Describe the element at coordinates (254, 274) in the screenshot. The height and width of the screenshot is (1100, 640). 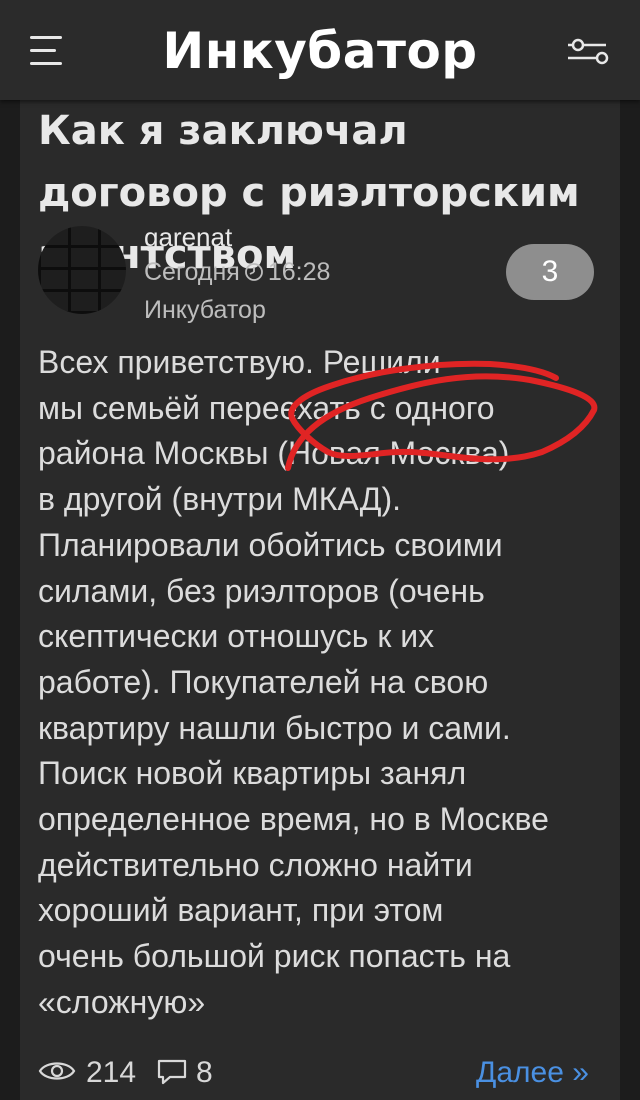
I see `clock-icon` at that location.